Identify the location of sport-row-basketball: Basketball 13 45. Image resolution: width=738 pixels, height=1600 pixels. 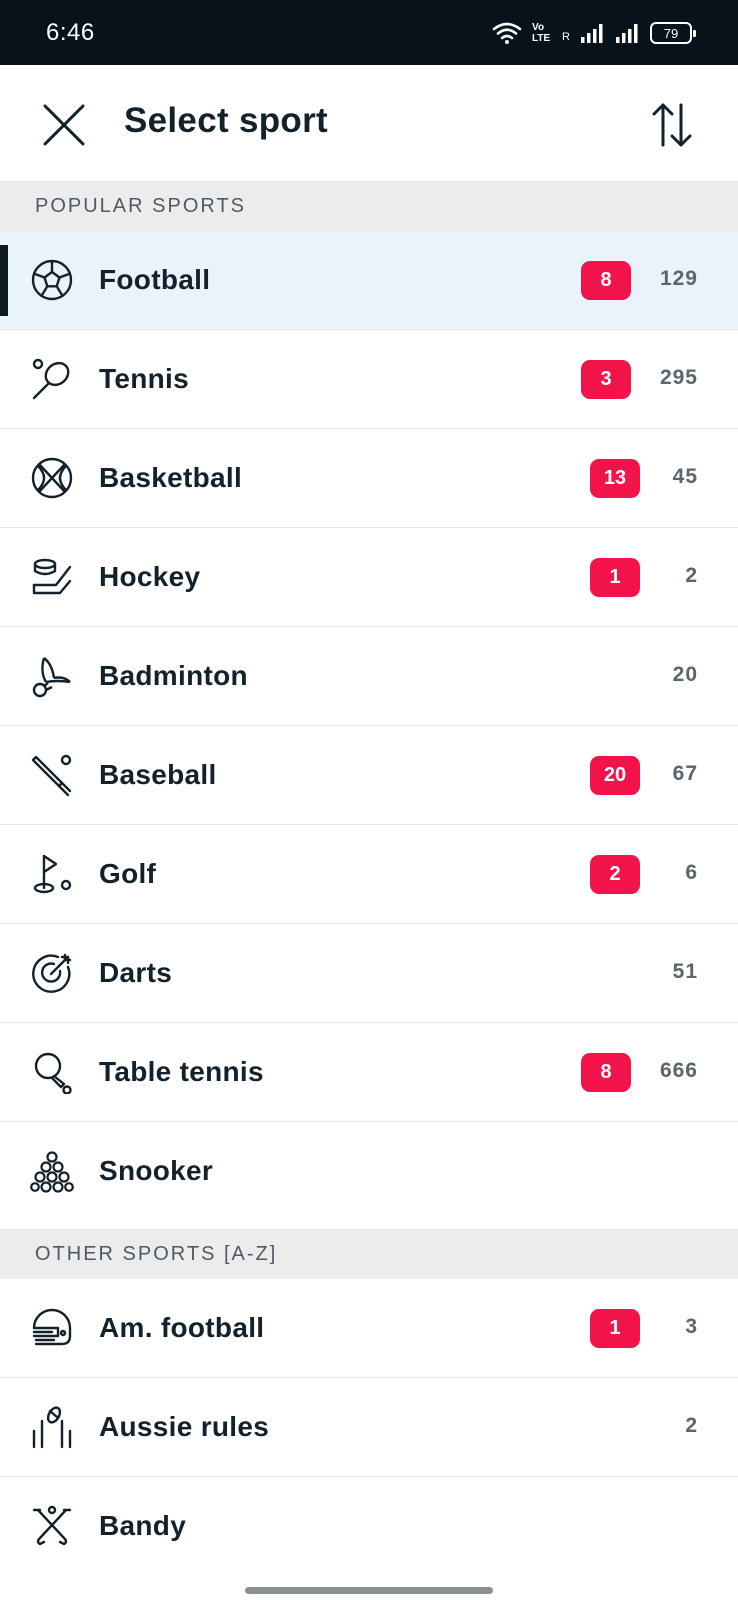
(369, 478).